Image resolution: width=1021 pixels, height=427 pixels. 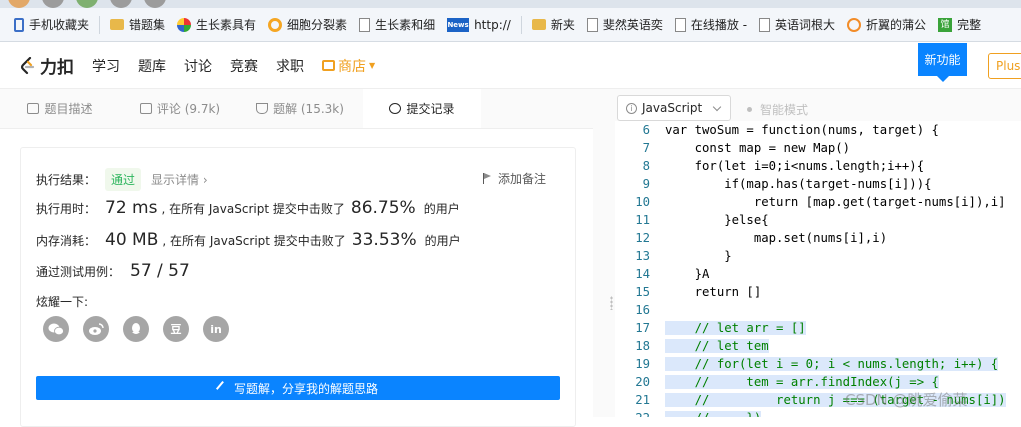 I want to click on nav-problems: 题库, so click(x=152, y=66).